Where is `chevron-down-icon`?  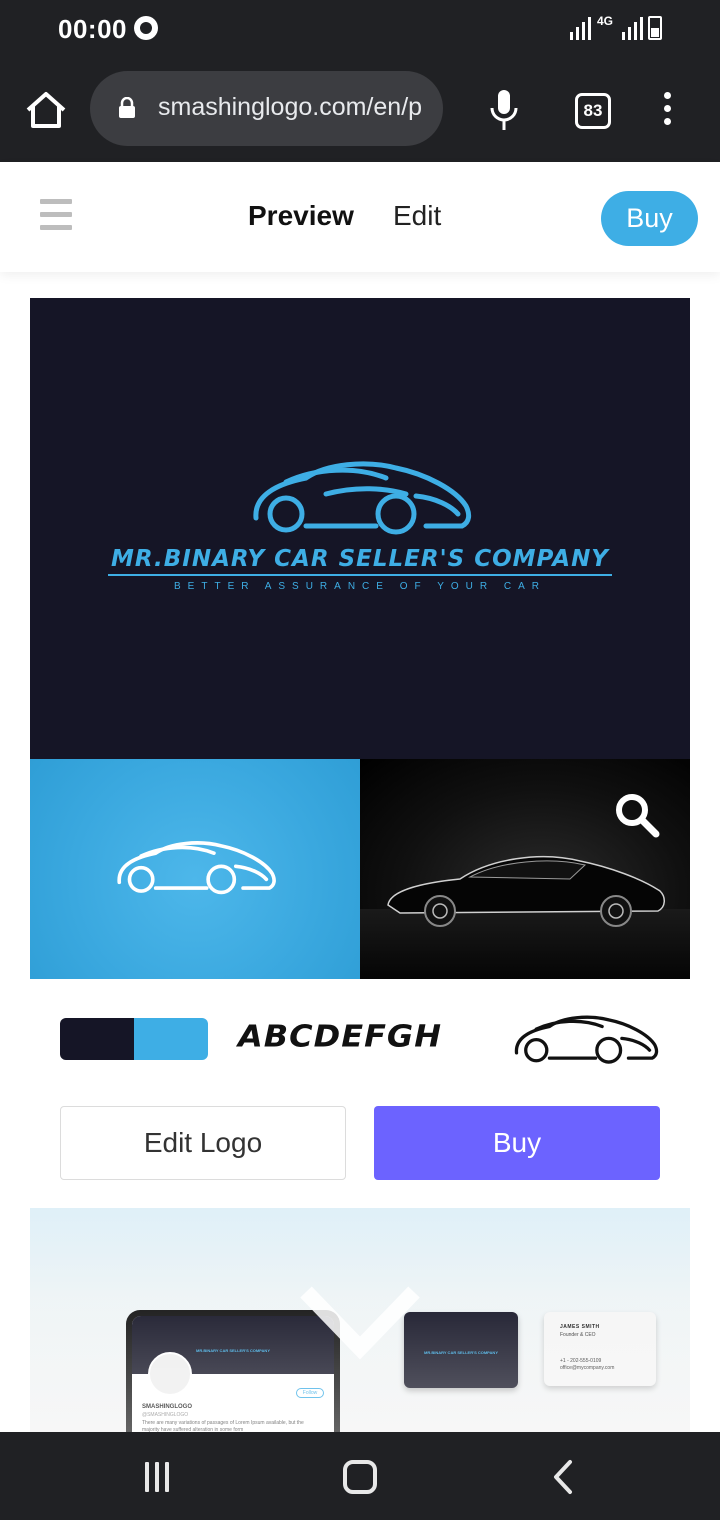 chevron-down-icon is located at coordinates (360, 1326).